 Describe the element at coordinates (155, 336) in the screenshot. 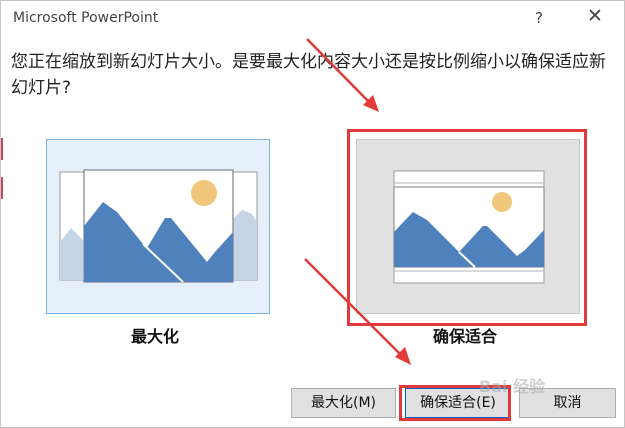

I see `maximize-option-label: 最大化` at that location.